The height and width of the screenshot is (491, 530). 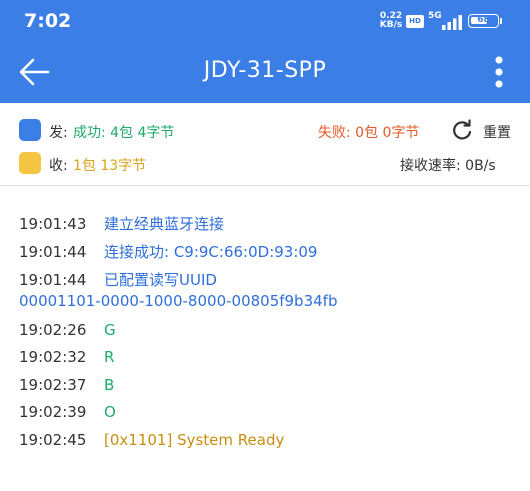 I want to click on log-time: 19:02:37, so click(x=53, y=385).